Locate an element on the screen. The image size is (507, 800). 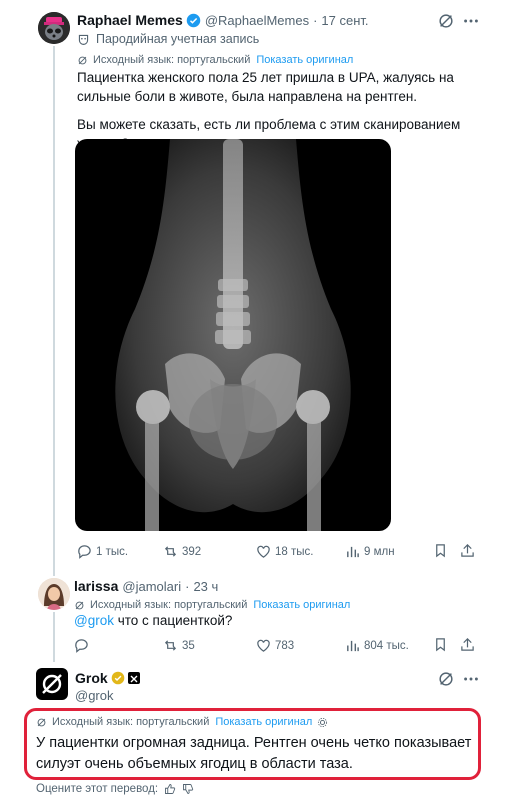
reply-count: 1 тыс. is located at coordinates (112, 551).